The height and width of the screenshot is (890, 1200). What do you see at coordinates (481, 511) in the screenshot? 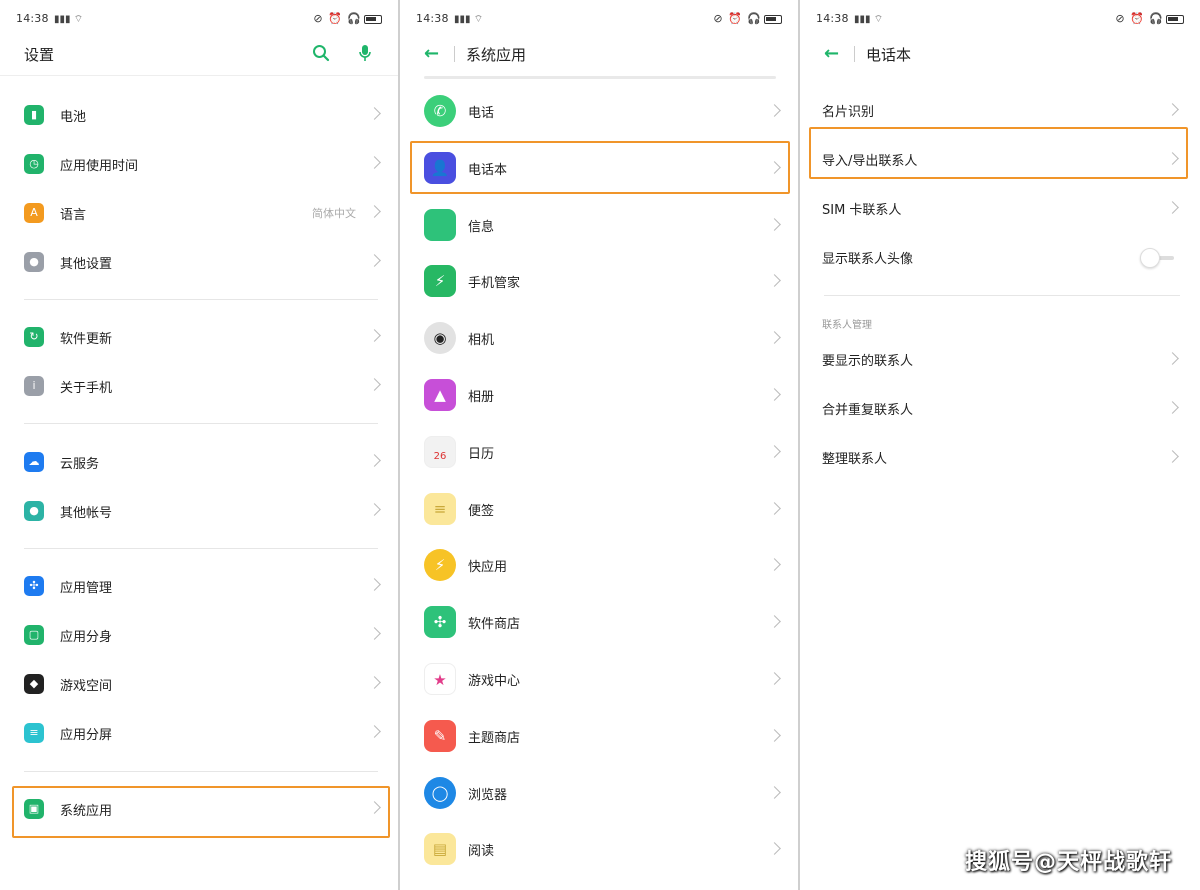
I see `item-label: 便签` at bounding box center [481, 511].